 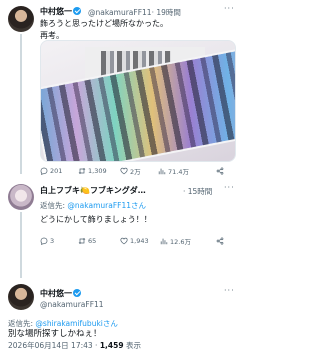 I want to click on post-time: · 15時間, so click(x=197, y=191).